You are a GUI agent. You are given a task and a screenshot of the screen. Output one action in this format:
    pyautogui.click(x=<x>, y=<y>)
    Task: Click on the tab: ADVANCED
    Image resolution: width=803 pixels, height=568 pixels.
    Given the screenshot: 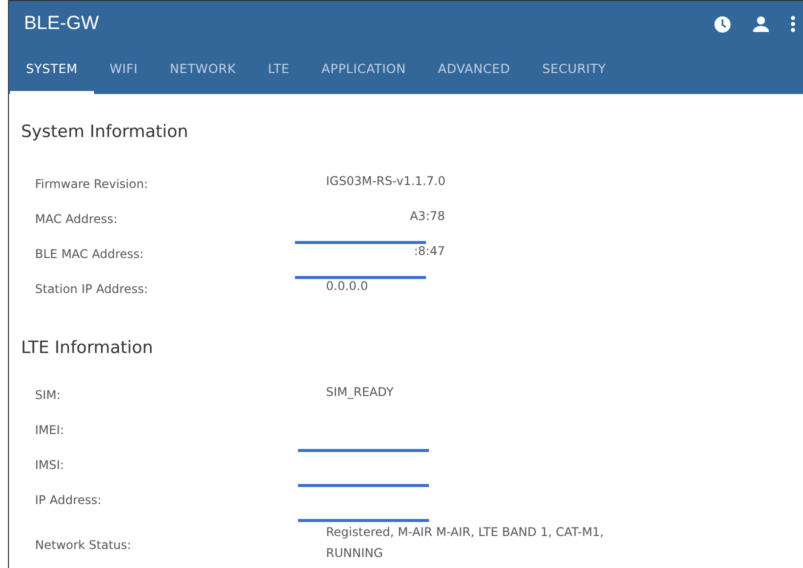 What is the action you would take?
    pyautogui.click(x=474, y=70)
    